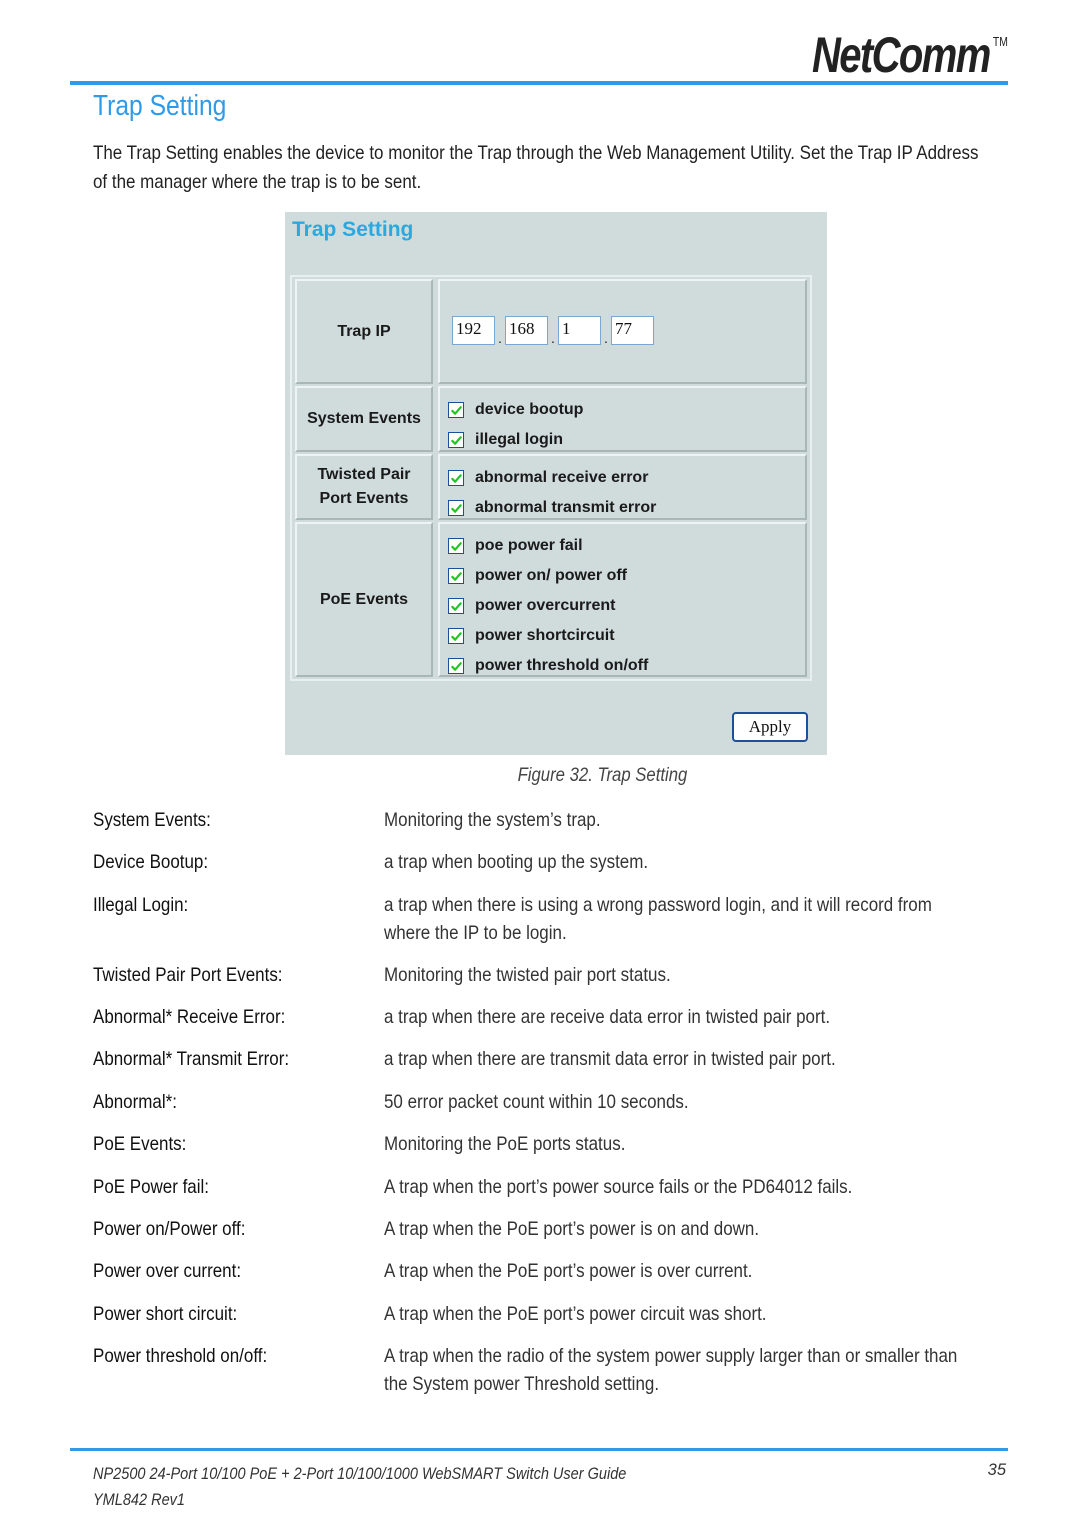 The width and height of the screenshot is (1080, 1532). What do you see at coordinates (540, 776) in the screenshot?
I see `figure-caption: Figure 32. Trap Setting` at bounding box center [540, 776].